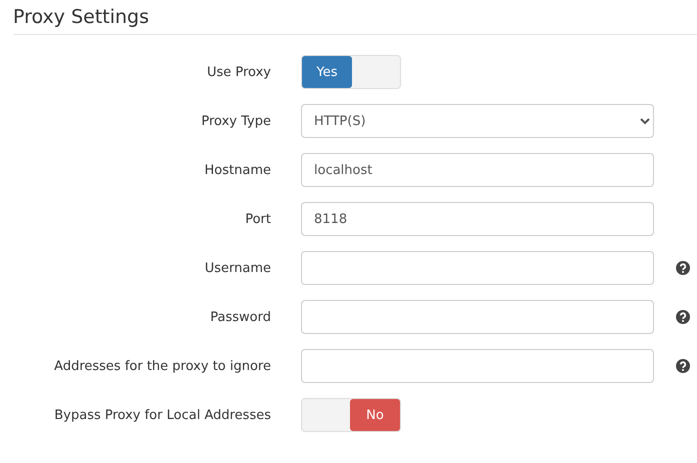  What do you see at coordinates (238, 72) in the screenshot?
I see `field-label: Use Proxy` at bounding box center [238, 72].